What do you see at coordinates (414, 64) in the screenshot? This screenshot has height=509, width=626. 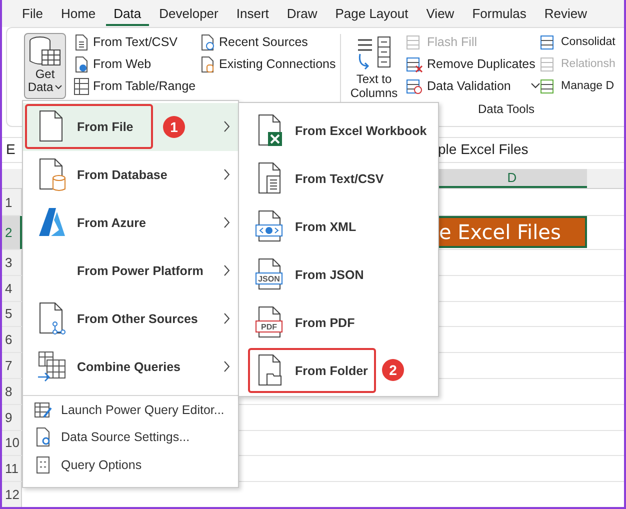 I see `remove-duplicates-icon` at bounding box center [414, 64].